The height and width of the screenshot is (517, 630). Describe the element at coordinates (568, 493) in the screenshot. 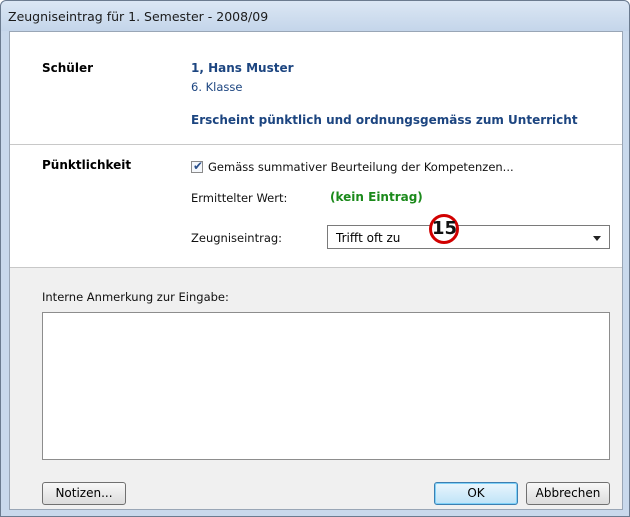

I see `cancel-button: Abbrechen` at that location.